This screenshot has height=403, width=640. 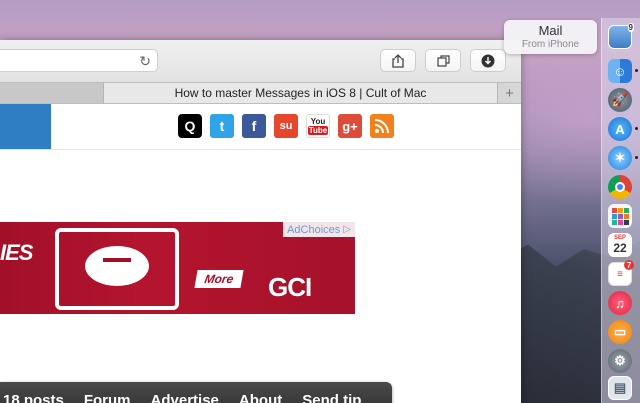 What do you see at coordinates (620, 129) in the screenshot?
I see `app-store-icon: A` at bounding box center [620, 129].